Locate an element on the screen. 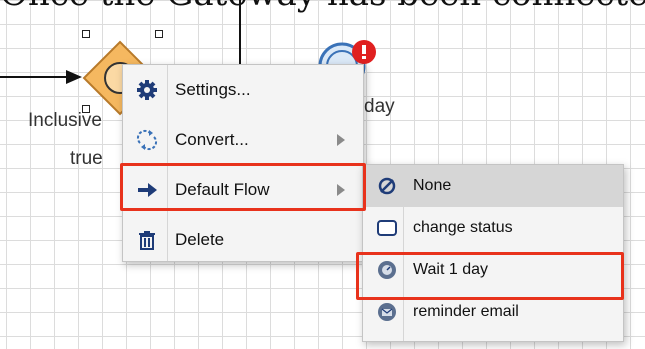 Image resolution: width=645 pixels, height=349 pixels. task-icon is located at coordinates (387, 228).